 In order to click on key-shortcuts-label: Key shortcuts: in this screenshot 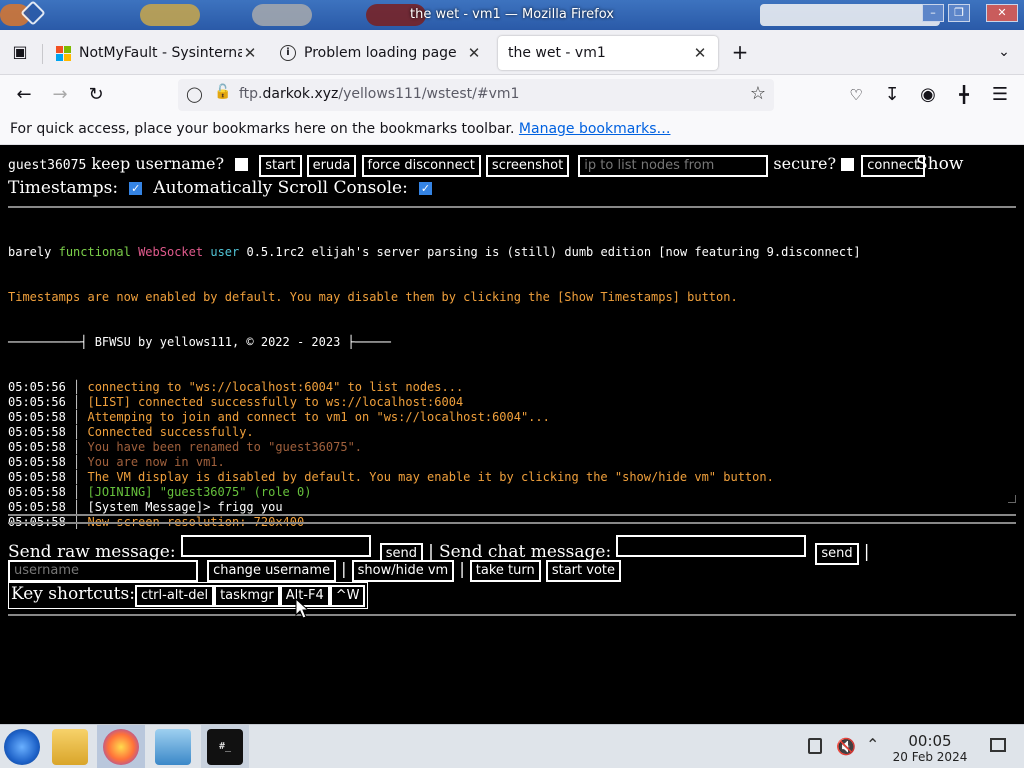, I will do `click(73, 594)`.